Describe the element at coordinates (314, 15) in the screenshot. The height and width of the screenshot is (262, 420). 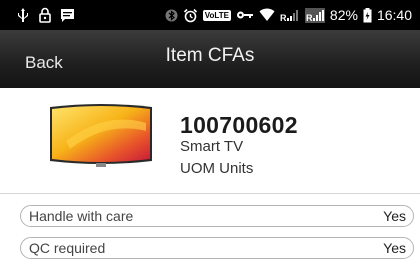
I see `signal-2-icon: R` at that location.